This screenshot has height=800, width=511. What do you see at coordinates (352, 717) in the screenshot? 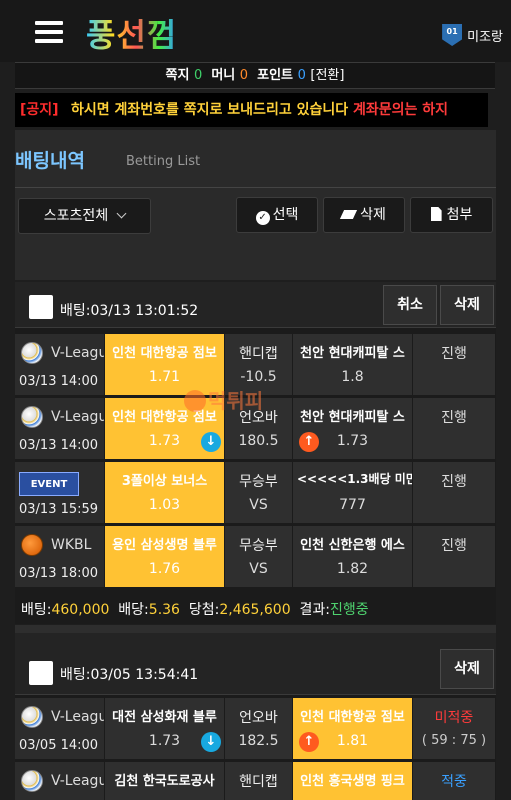
I see `away-team-name: 인천 대한항공 점보` at bounding box center [352, 717].